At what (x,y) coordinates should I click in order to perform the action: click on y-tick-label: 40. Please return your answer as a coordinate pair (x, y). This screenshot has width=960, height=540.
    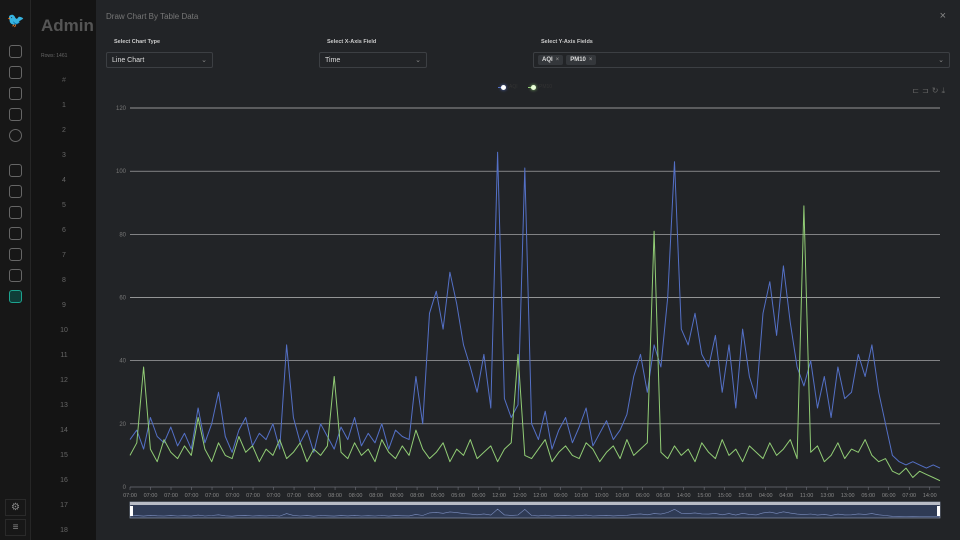
    Looking at the image, I should click on (122, 362).